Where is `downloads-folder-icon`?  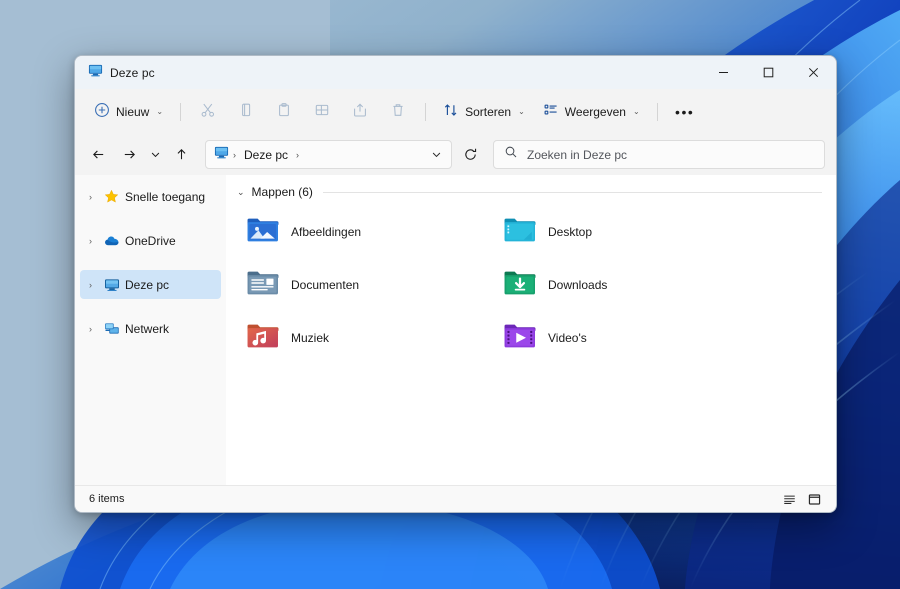 downloads-folder-icon is located at coordinates (520, 284).